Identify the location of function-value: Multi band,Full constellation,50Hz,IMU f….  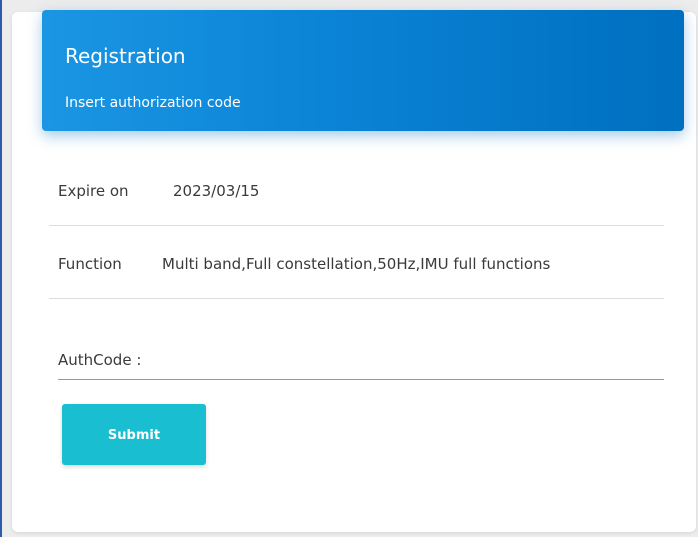
(356, 264).